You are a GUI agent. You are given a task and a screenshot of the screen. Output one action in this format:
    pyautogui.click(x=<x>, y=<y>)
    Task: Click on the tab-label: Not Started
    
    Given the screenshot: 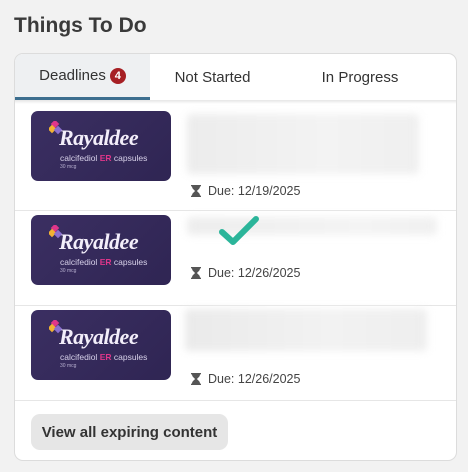 What is the action you would take?
    pyautogui.click(x=212, y=77)
    